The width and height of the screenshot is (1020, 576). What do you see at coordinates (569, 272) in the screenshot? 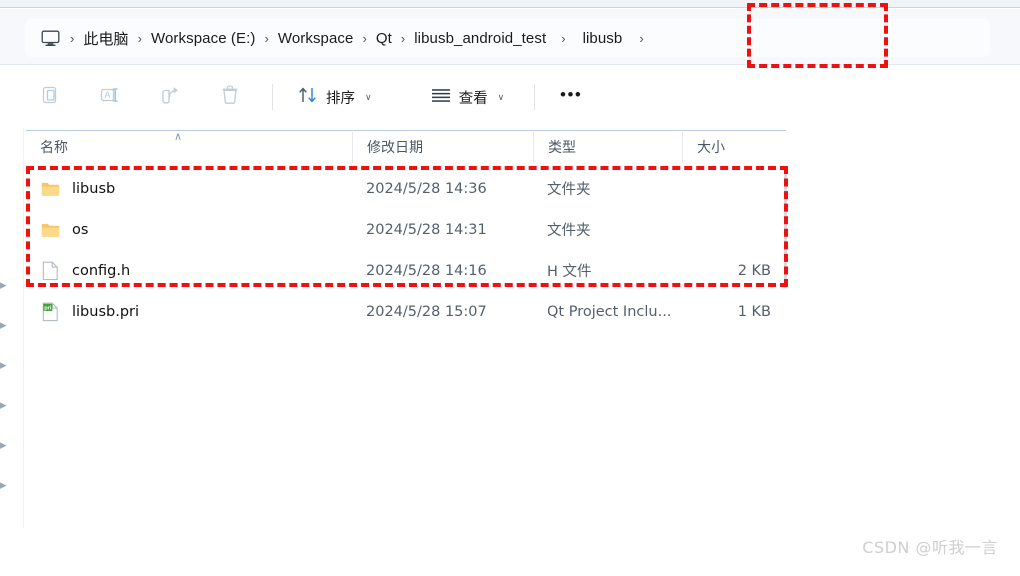
I see `file-type-cell: H 文件` at bounding box center [569, 272].